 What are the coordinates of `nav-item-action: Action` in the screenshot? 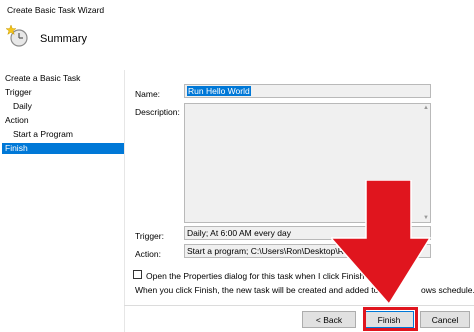 It's located at (17, 120).